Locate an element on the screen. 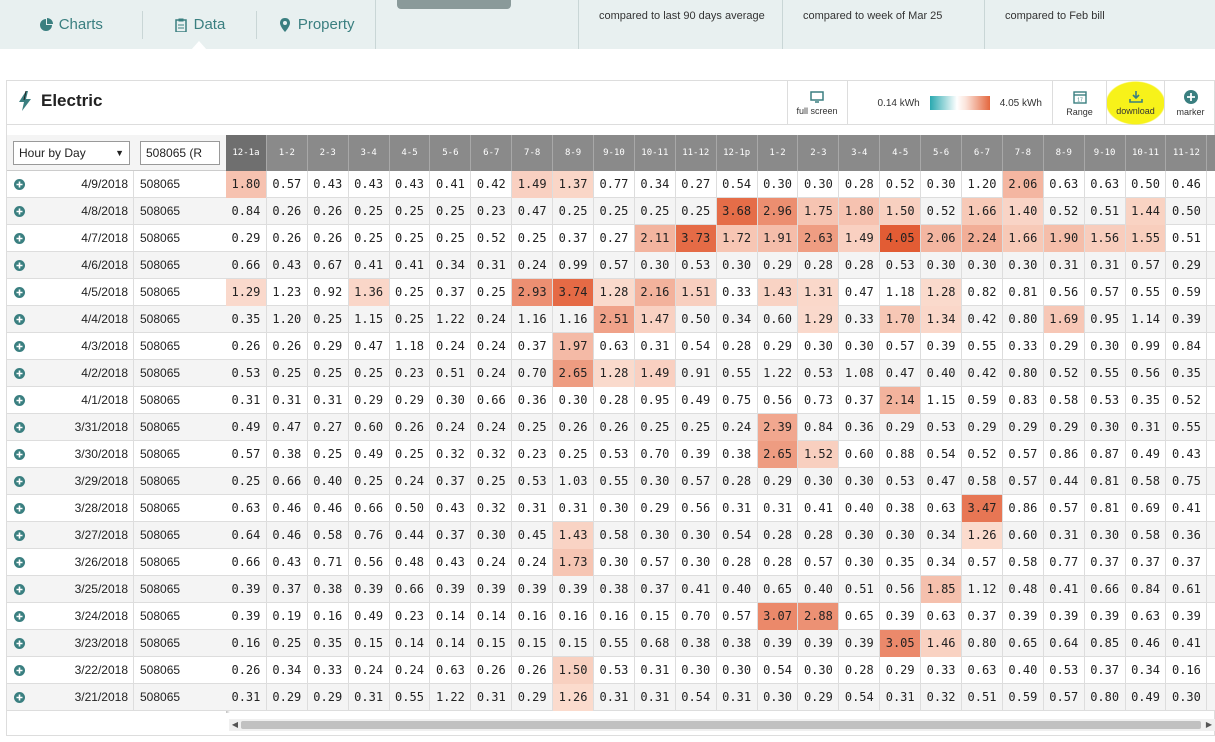  row-date: 3/21/2018 is located at coordinates (82, 697).